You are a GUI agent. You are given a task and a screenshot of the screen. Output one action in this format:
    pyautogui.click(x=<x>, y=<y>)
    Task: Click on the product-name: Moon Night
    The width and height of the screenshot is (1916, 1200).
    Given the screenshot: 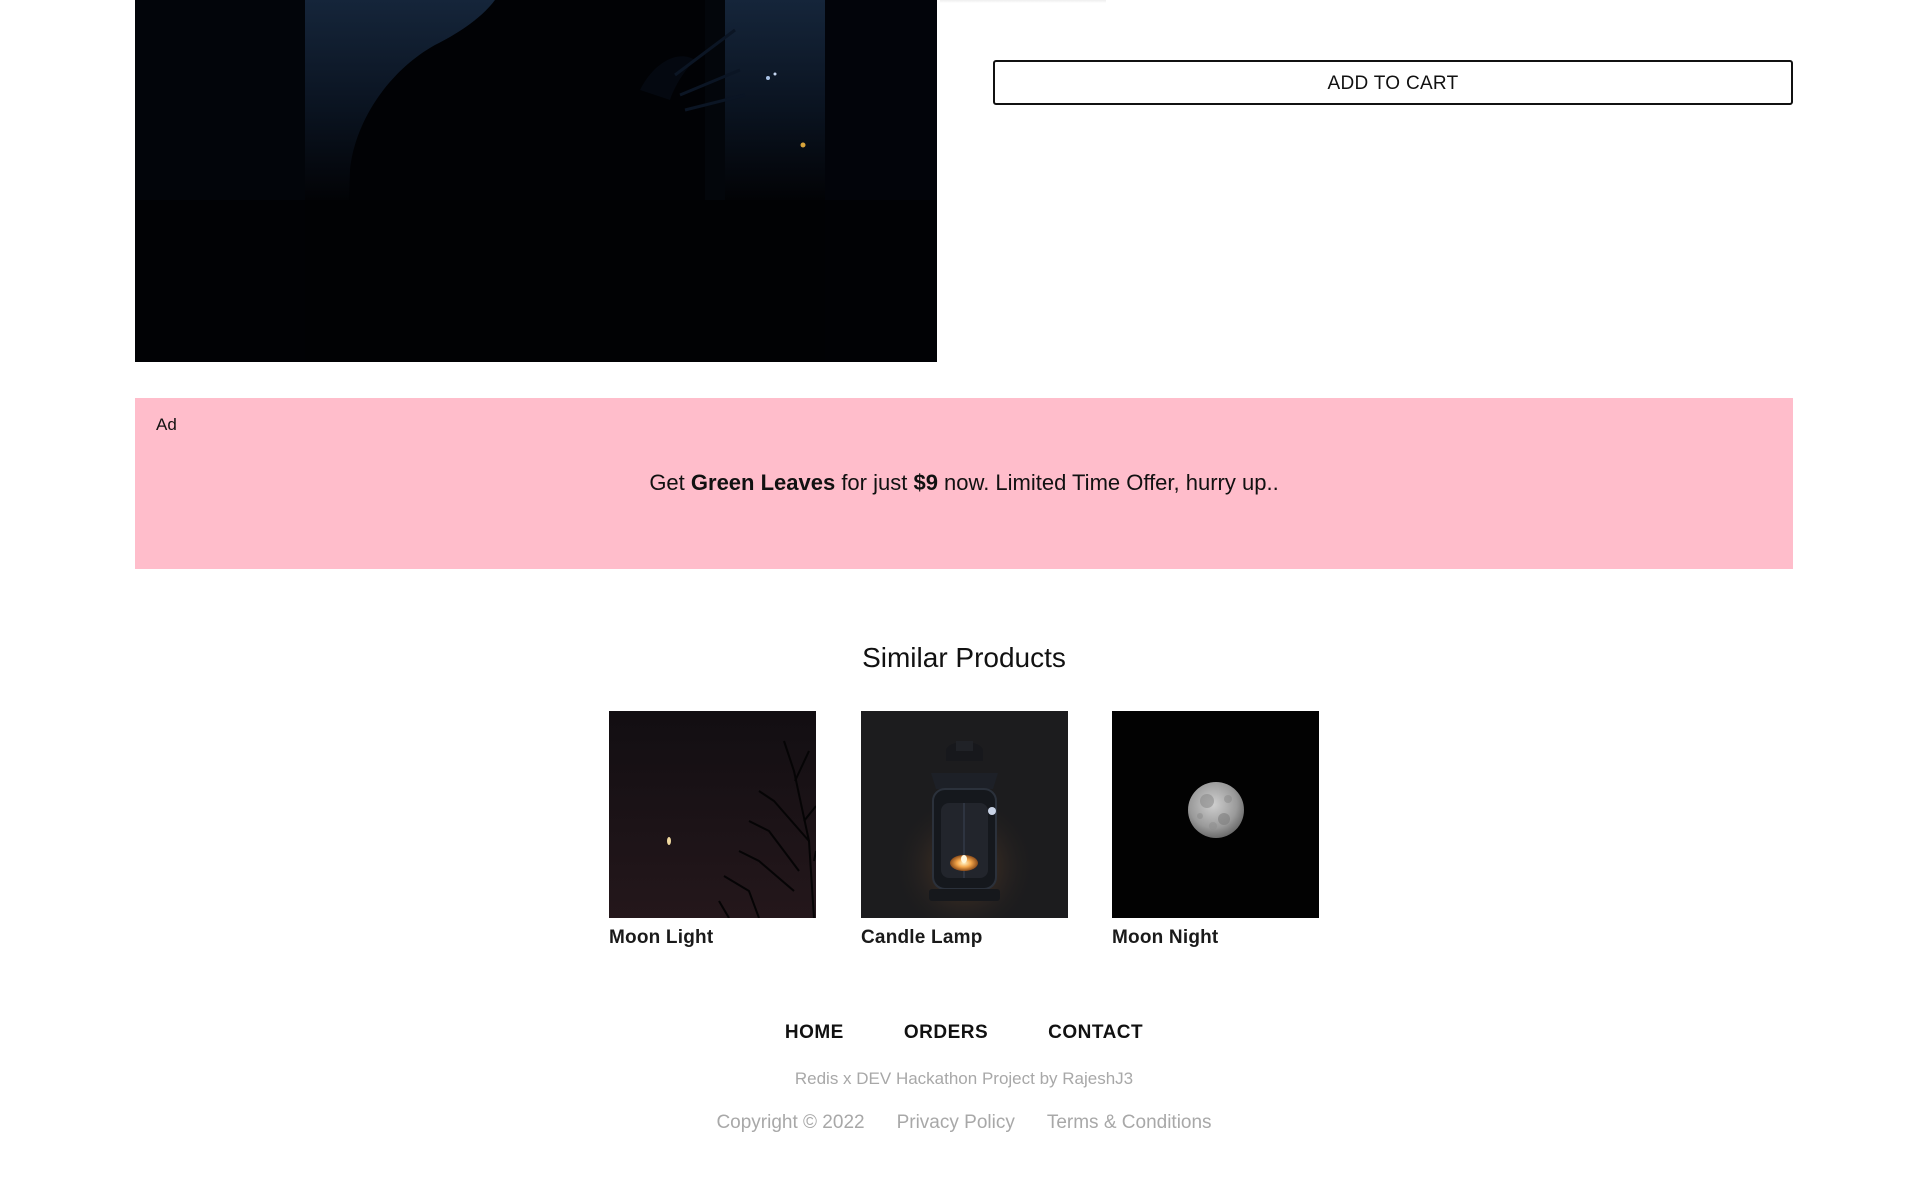 What is the action you would take?
    pyautogui.click(x=1215, y=938)
    